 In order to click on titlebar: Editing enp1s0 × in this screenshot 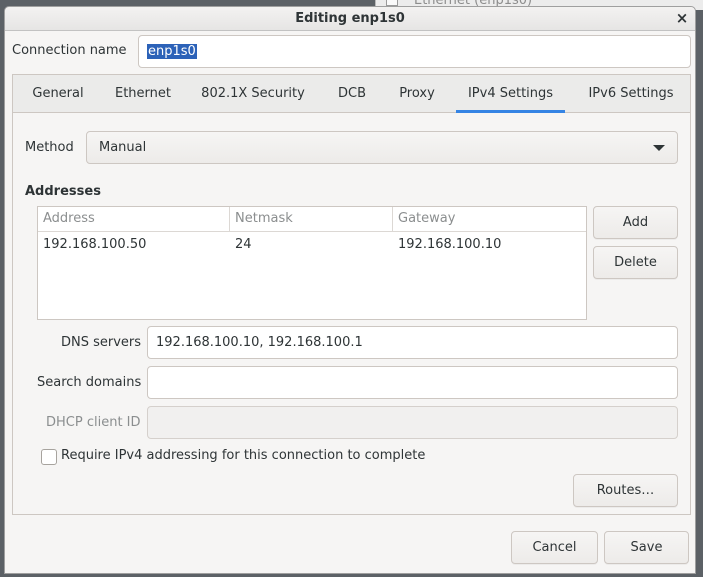, I will do `click(350, 19)`.